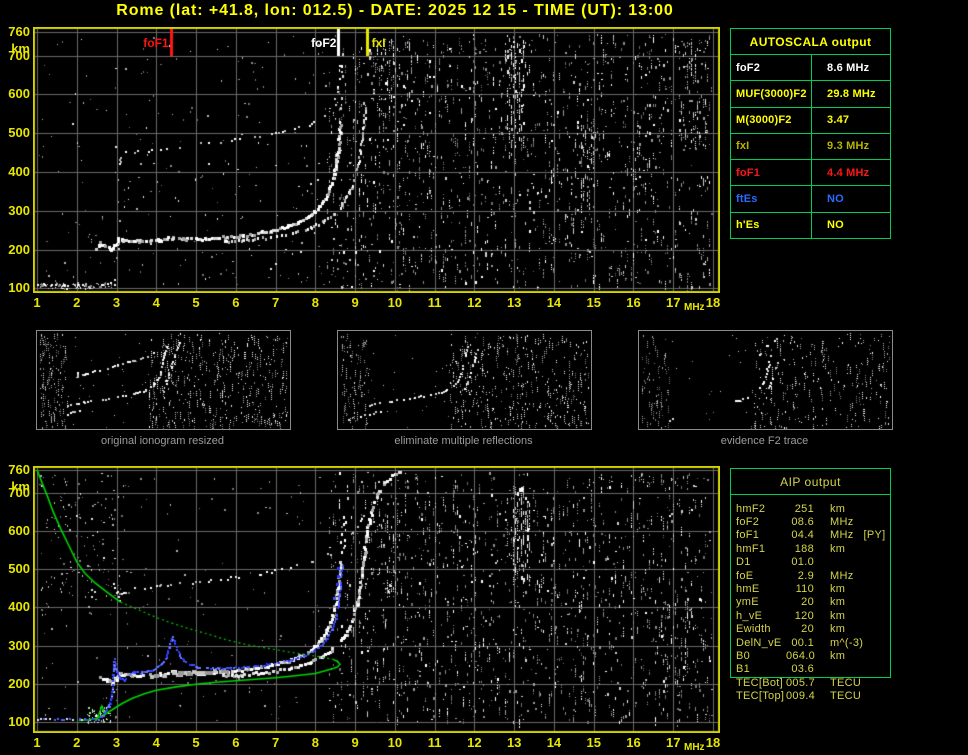  Describe the element at coordinates (514, 742) in the screenshot. I see `x-axis-tick-label: 13` at that location.